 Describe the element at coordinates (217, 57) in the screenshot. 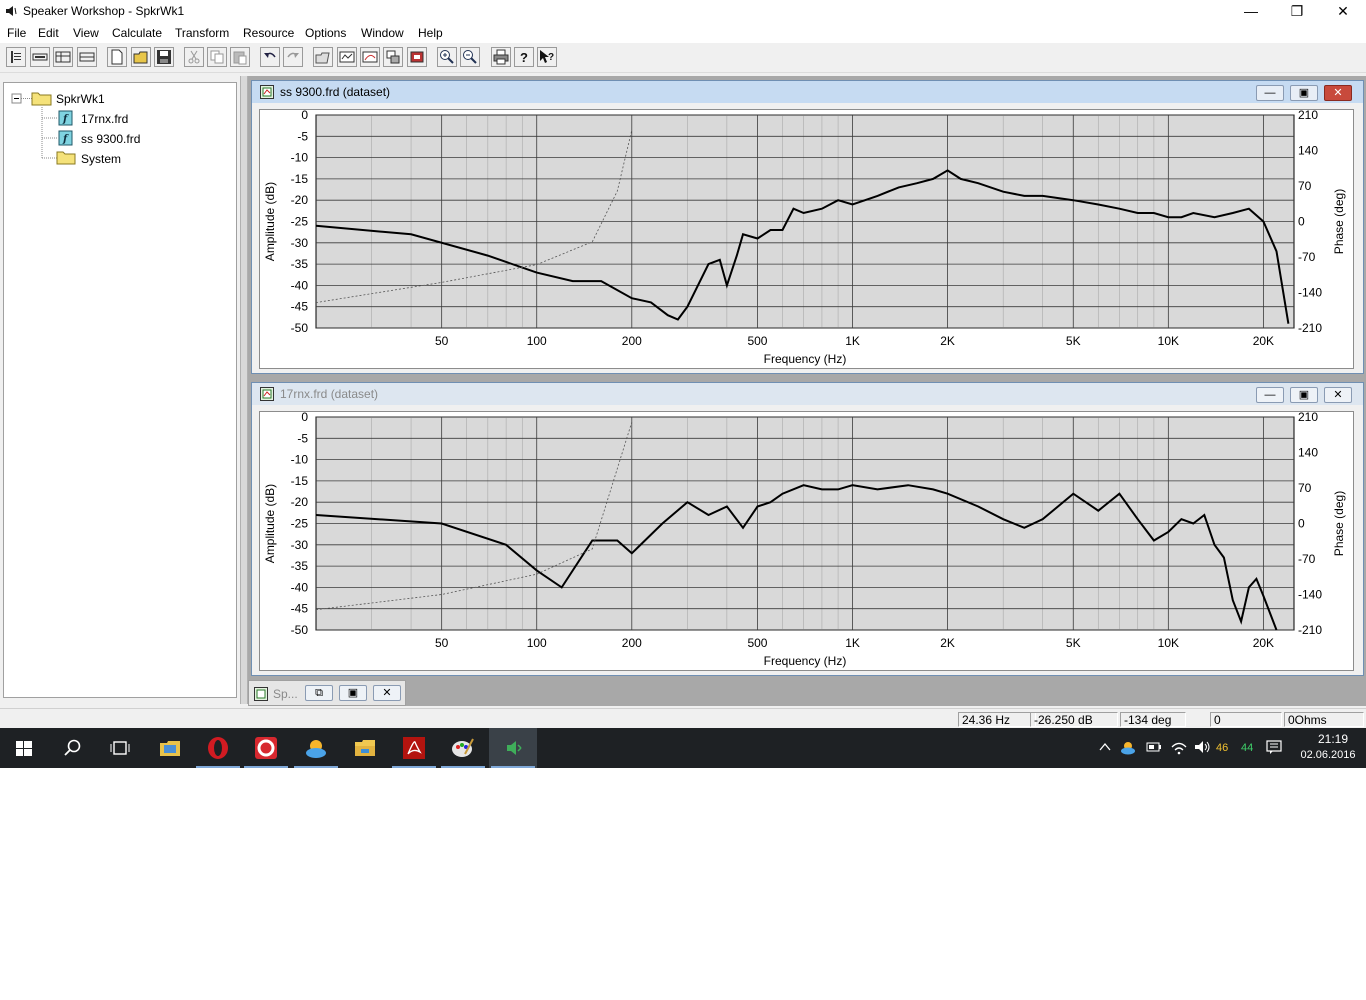

I see `copy-button` at that location.